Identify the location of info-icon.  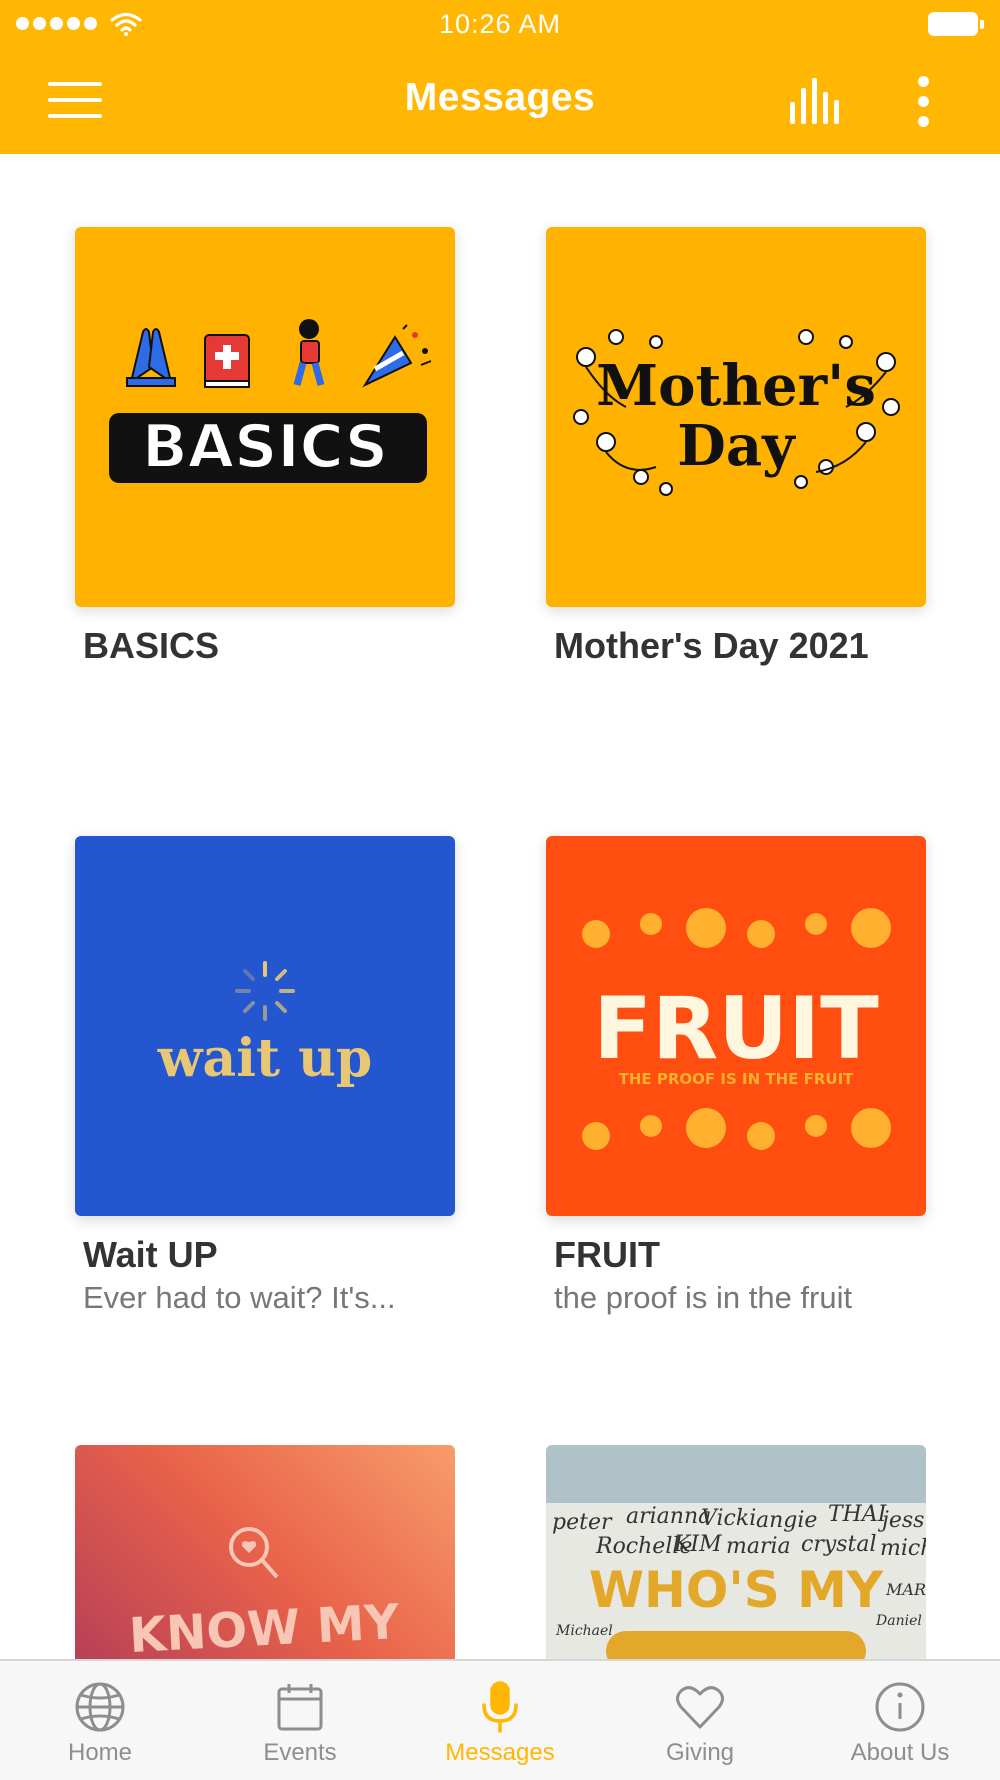
(900, 1707).